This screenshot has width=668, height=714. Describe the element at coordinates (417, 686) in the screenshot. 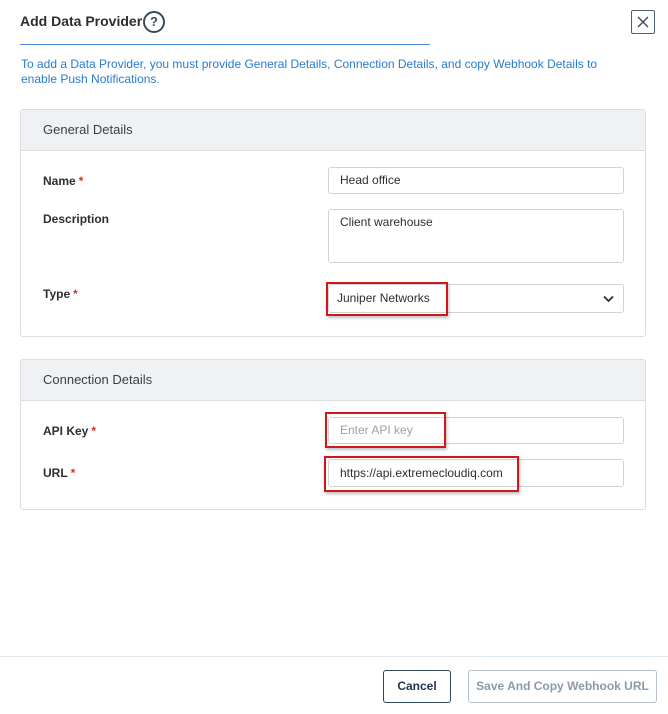

I see `cancel-button: Cancel` at that location.